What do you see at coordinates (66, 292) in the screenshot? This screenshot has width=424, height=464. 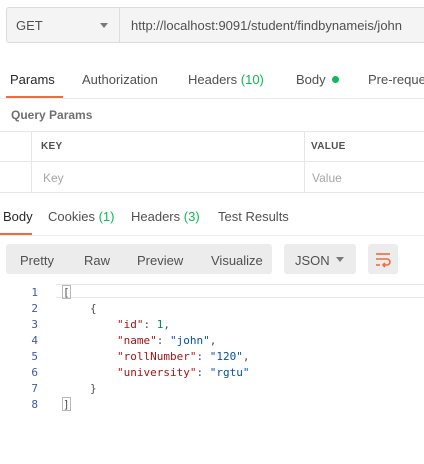 I see `json-open-bracket: [` at bounding box center [66, 292].